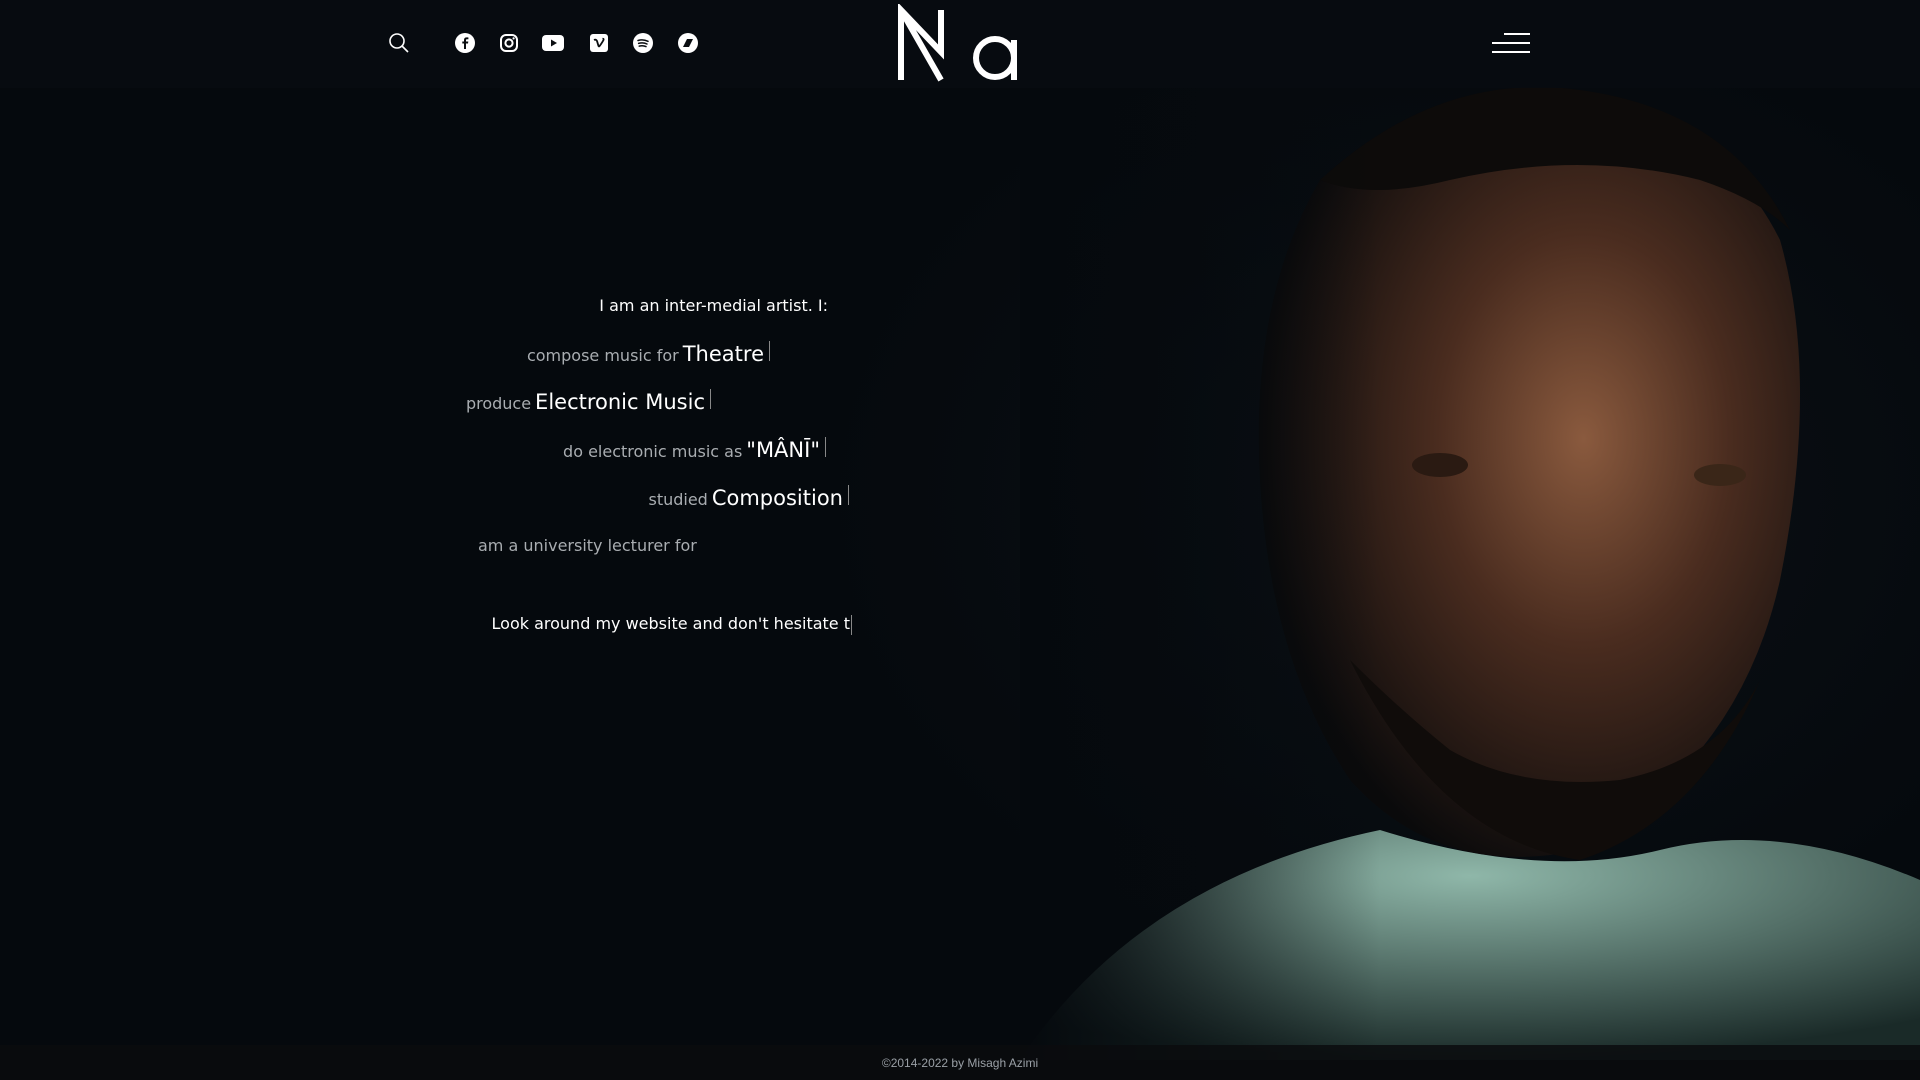  I want to click on intro-row-electronic-music: produce Electronic Music, so click(588, 401).